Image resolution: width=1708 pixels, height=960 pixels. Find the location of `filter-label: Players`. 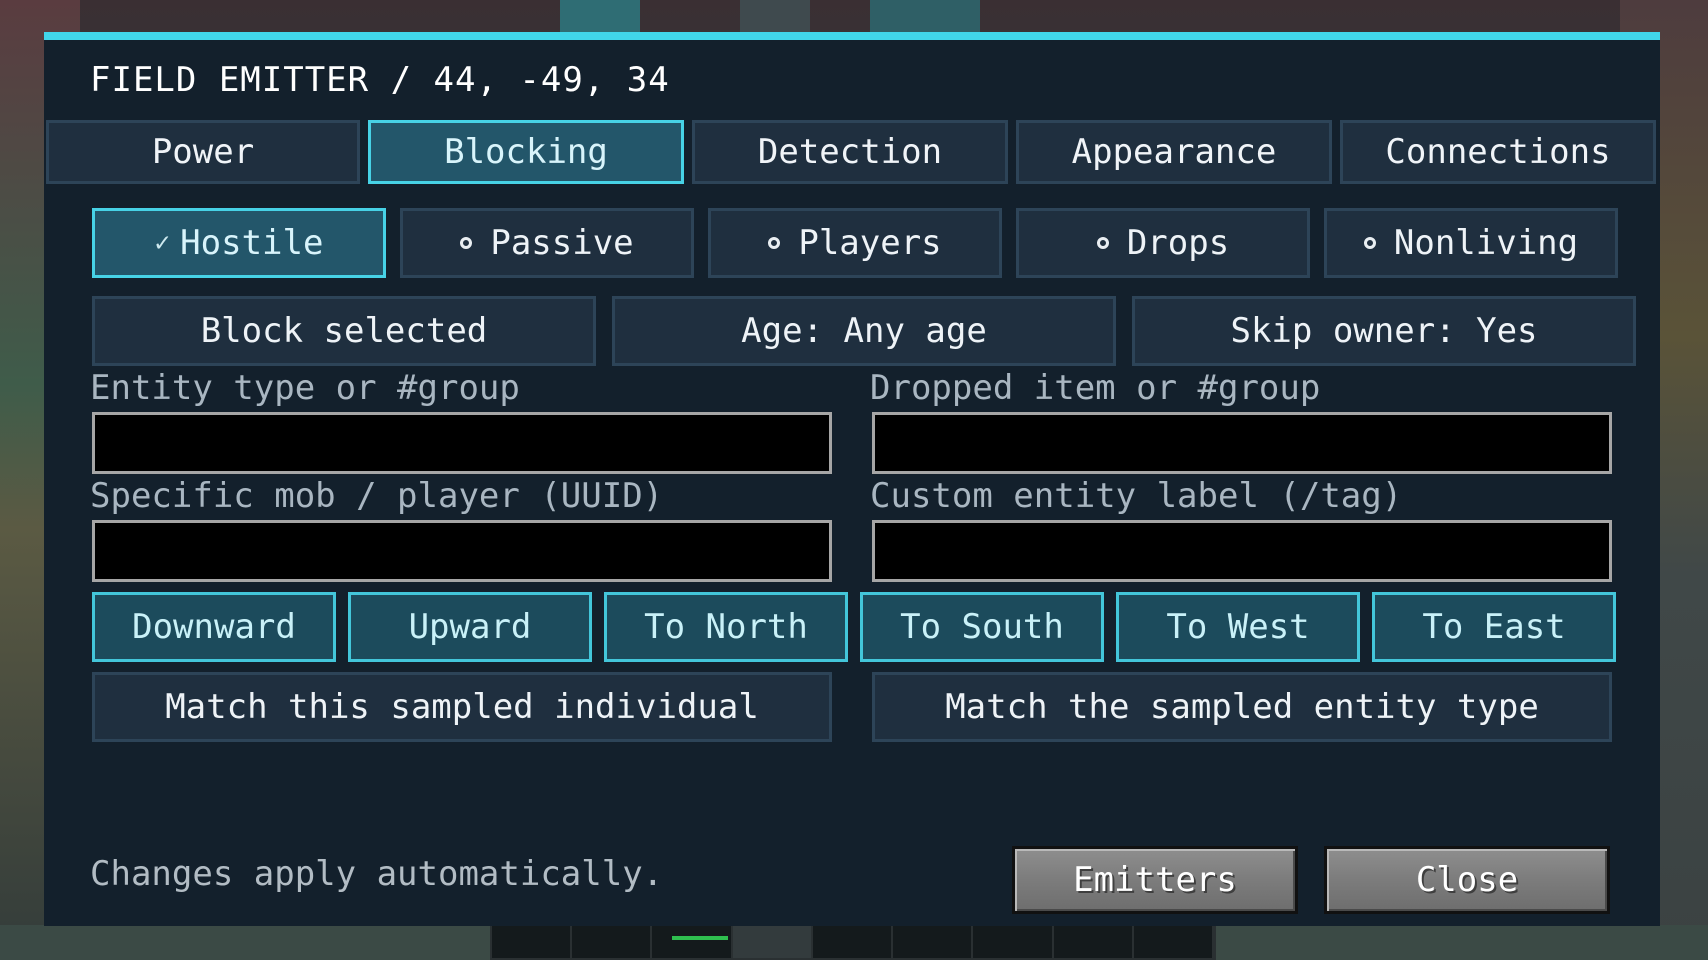

filter-label: Players is located at coordinates (870, 243).